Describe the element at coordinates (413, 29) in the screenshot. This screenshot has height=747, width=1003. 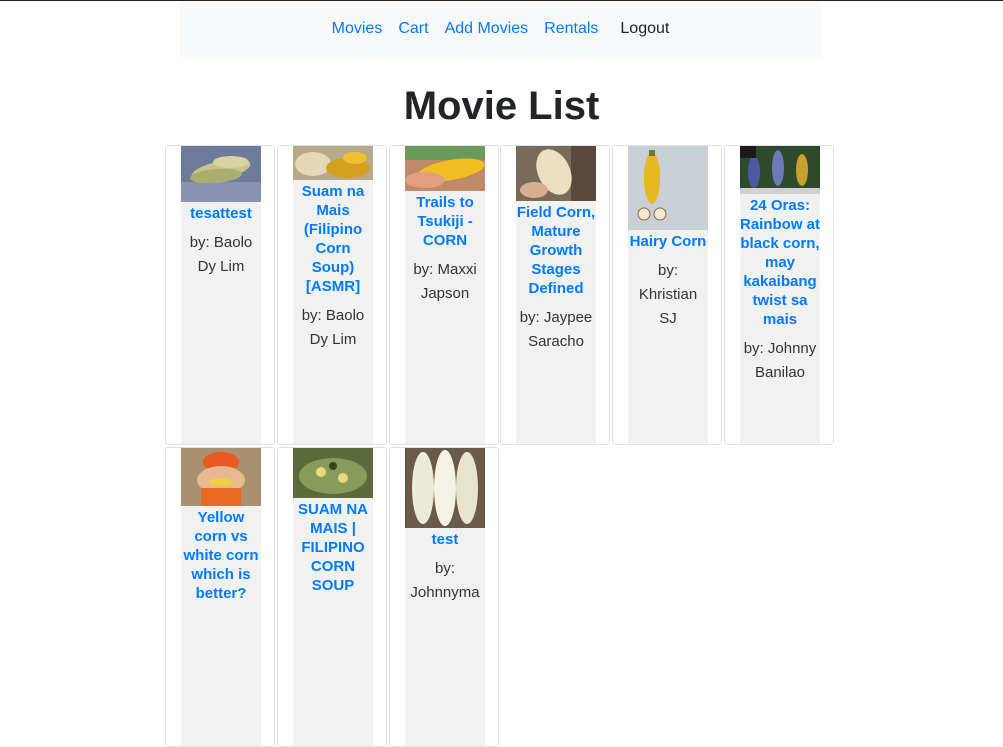
I see `nav-cart-link: Cart` at that location.